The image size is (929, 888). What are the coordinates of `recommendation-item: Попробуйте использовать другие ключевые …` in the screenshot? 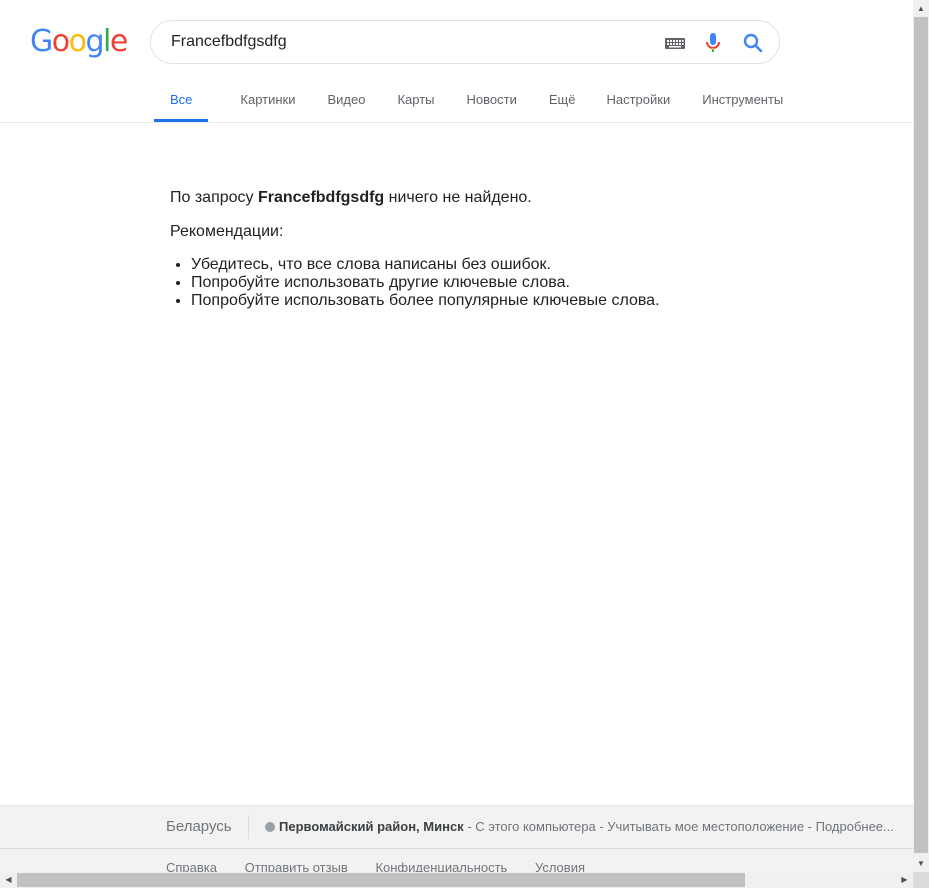 It's located at (505, 283).